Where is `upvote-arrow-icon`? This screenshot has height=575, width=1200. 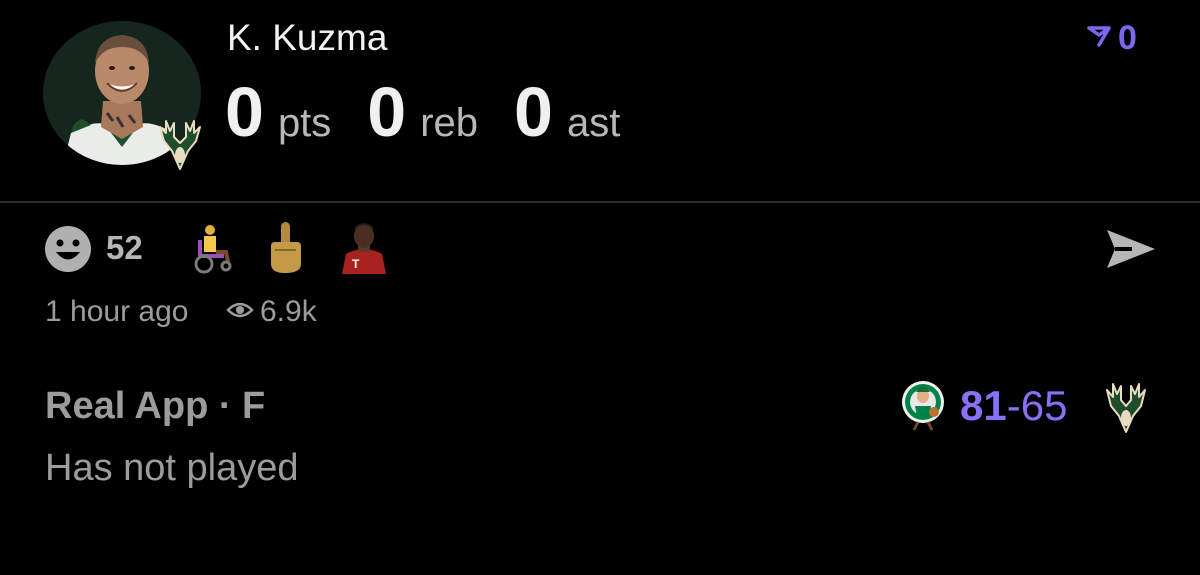
upvote-arrow-icon is located at coordinates (1099, 38).